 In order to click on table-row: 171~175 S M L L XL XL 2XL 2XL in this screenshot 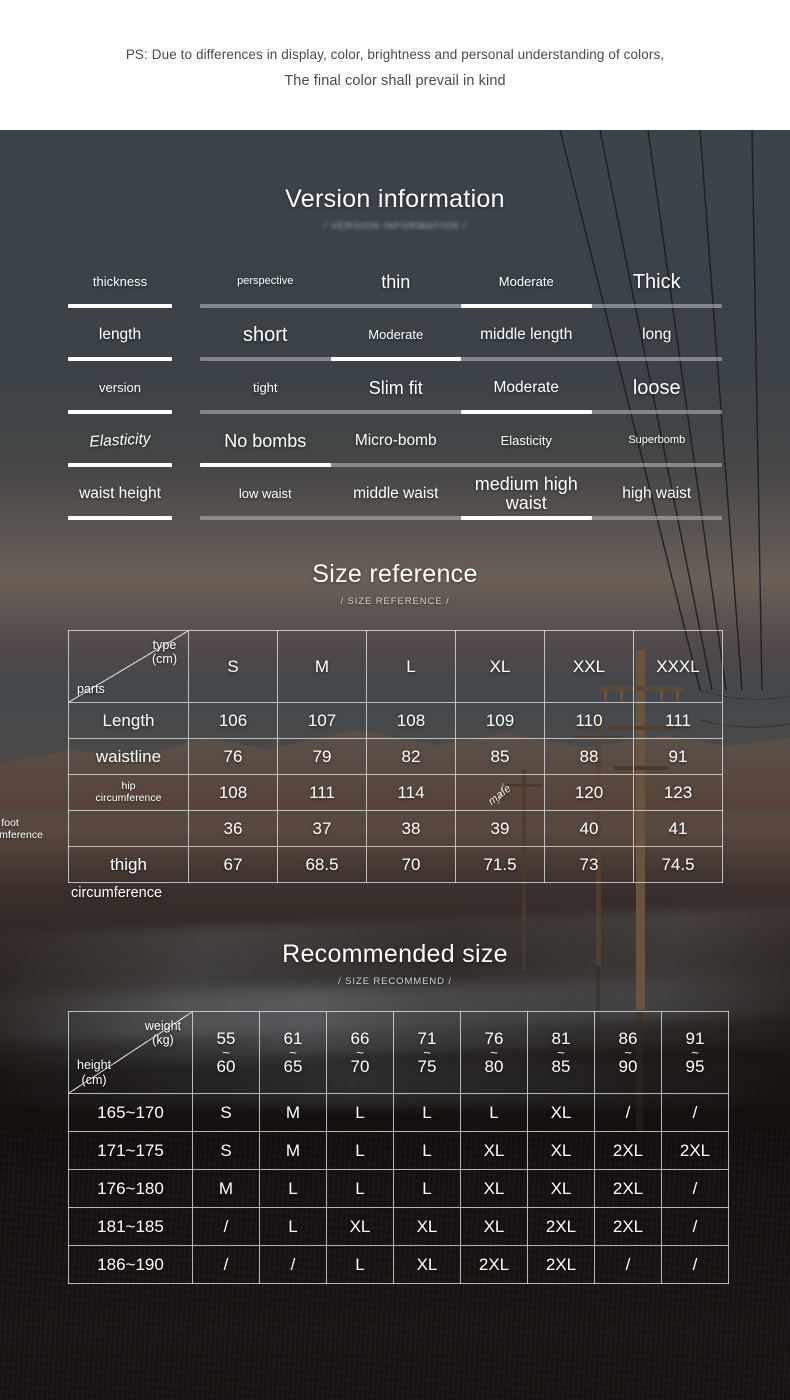, I will do `click(398, 1150)`.